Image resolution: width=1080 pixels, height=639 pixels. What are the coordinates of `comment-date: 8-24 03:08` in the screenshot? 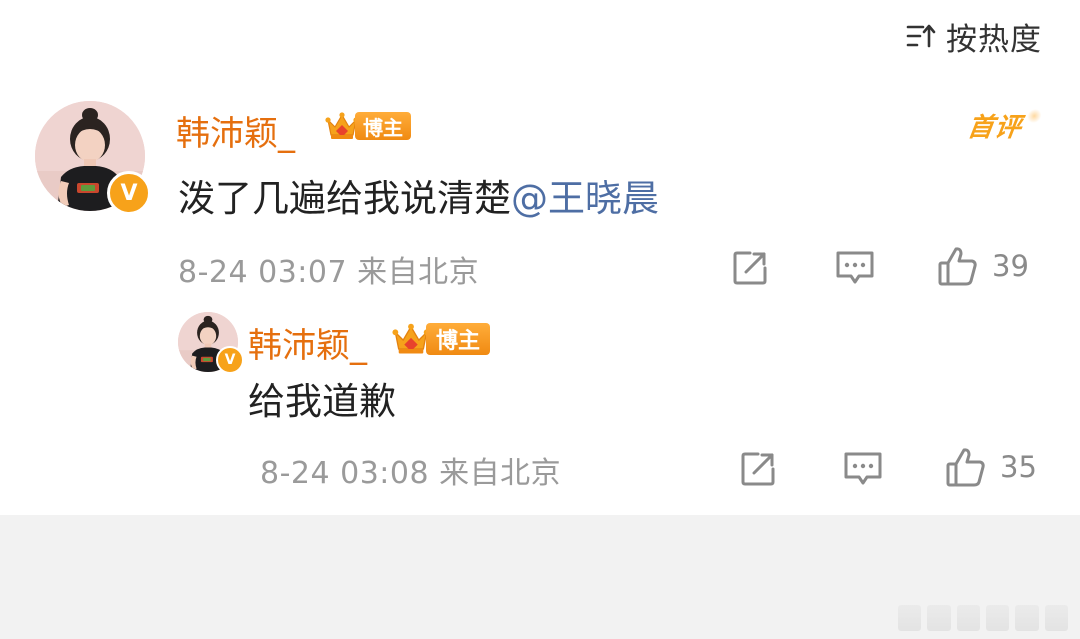 It's located at (345, 473).